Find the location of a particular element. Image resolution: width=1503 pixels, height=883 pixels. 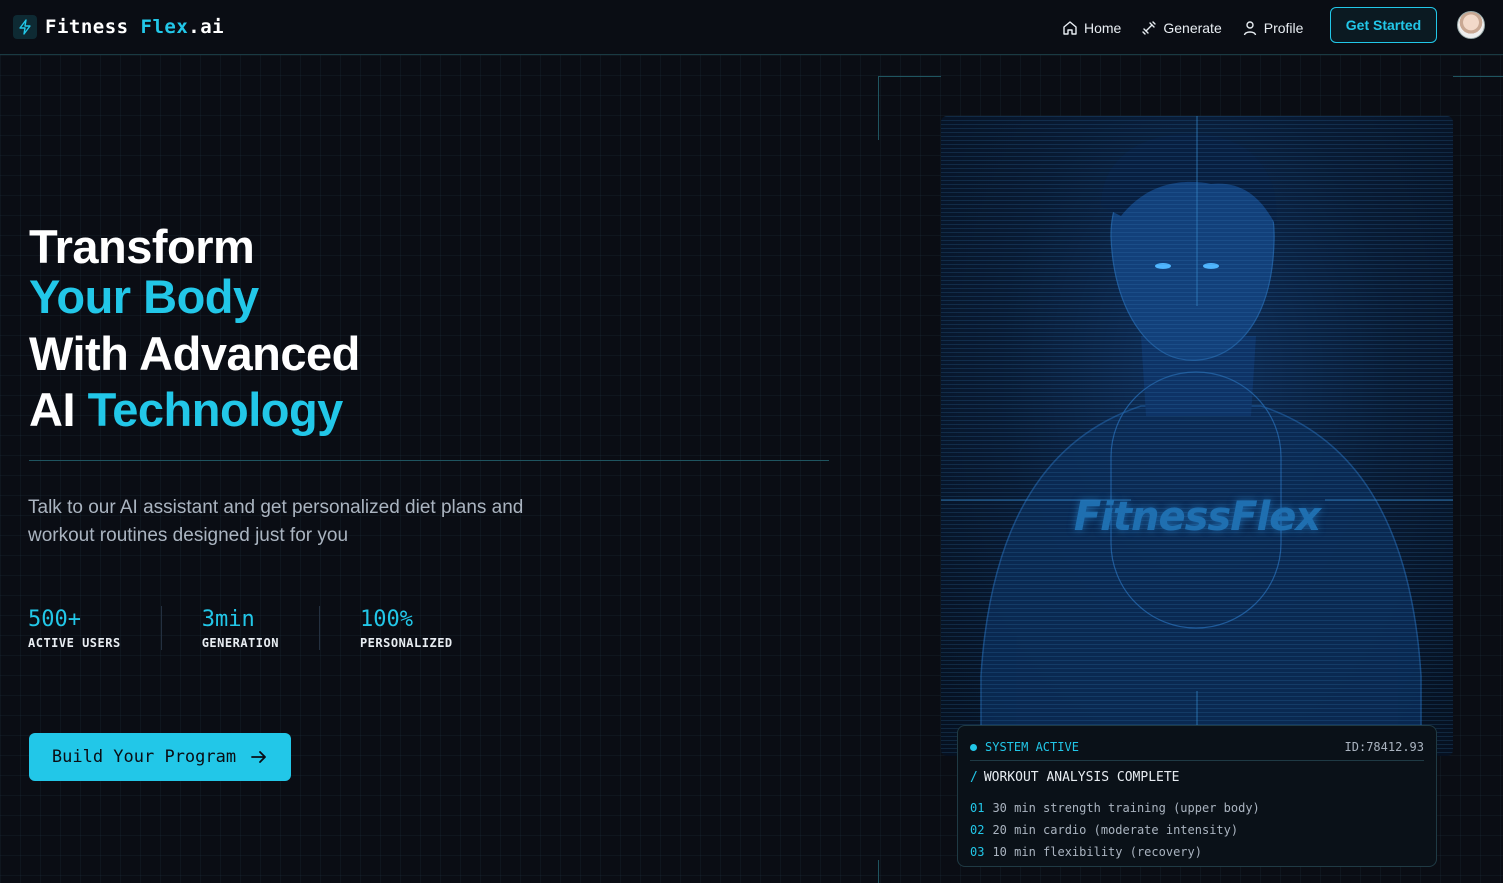

dumbbell-icon is located at coordinates (1149, 27).